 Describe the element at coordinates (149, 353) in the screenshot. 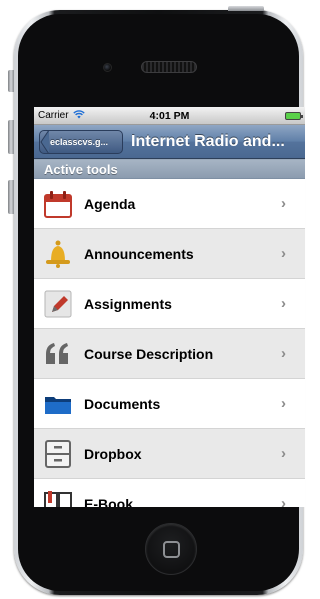

I see `list-item-label: Course Description` at that location.